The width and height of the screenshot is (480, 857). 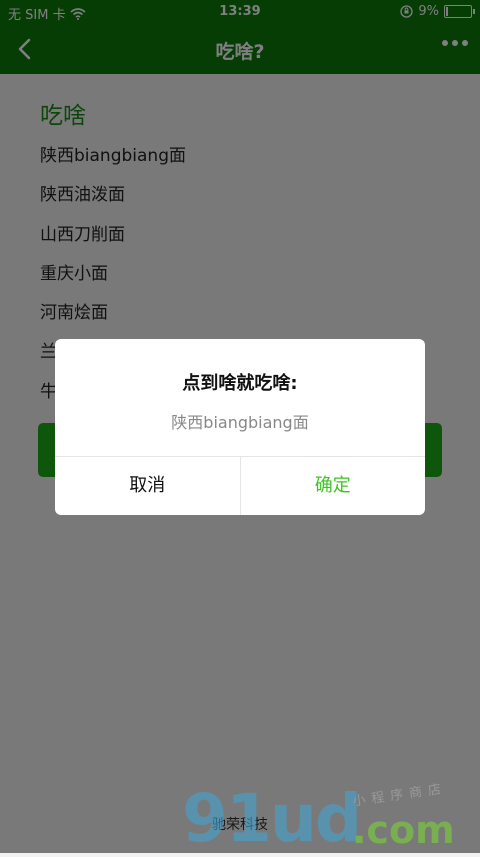 I want to click on watermark: 91ud 小程序商店 .com, so click(x=318, y=818).